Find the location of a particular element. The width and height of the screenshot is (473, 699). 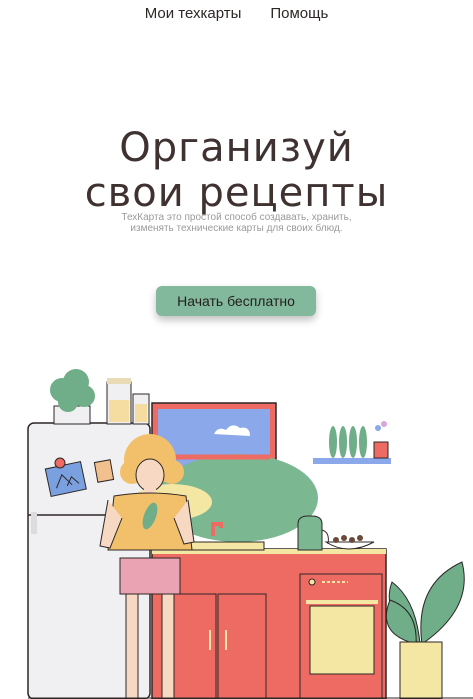

hero-title: Организуй свои рецепты is located at coordinates (236, 171).